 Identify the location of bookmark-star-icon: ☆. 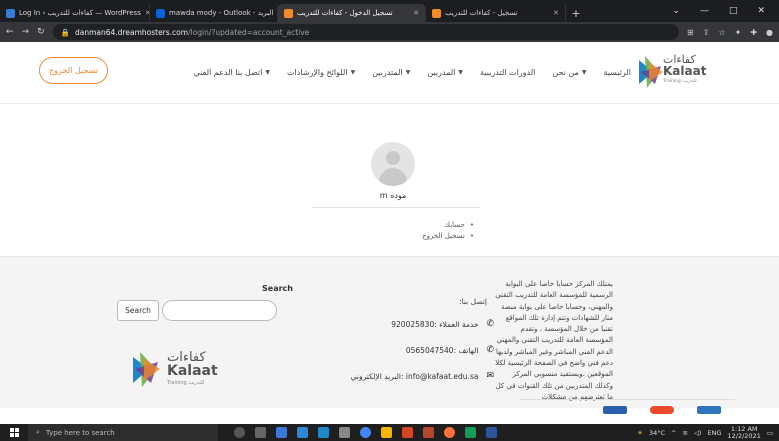
(721, 32).